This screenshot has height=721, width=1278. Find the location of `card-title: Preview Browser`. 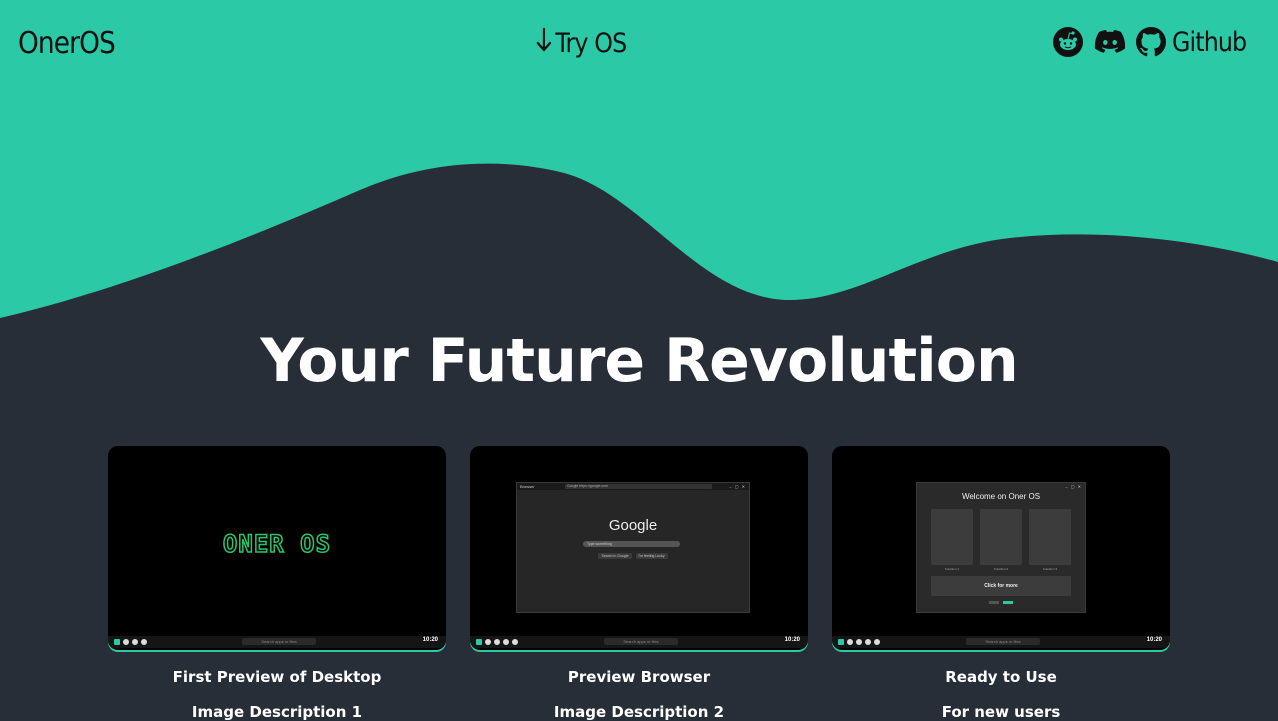

card-title: Preview Browser is located at coordinates (639, 677).